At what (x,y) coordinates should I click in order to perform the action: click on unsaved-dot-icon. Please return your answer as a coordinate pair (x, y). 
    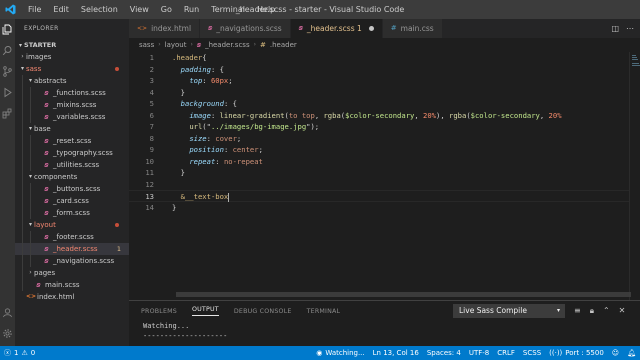
    Looking at the image, I should click on (371, 28).